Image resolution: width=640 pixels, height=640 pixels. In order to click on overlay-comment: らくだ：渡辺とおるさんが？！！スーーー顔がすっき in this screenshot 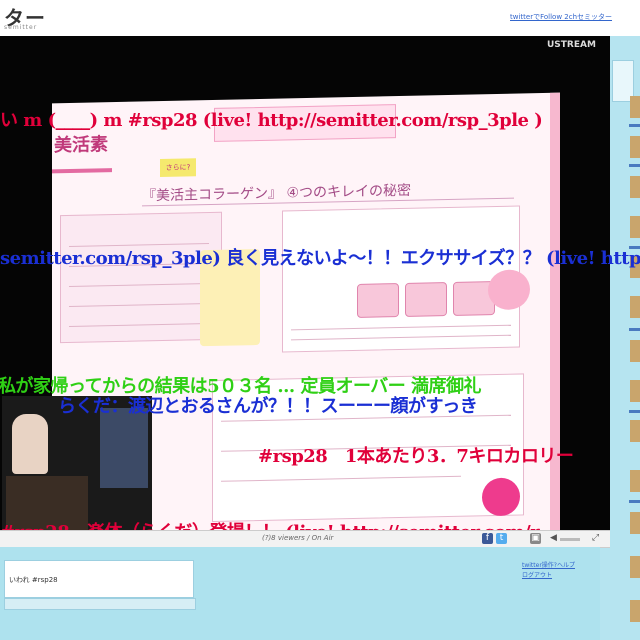, I will do `click(268, 406)`.